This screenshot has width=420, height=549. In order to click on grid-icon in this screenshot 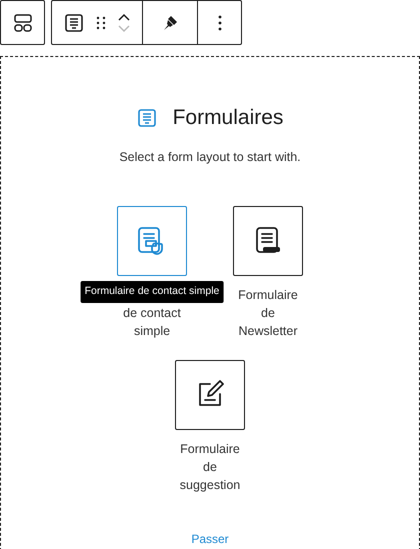, I will do `click(22, 22)`.